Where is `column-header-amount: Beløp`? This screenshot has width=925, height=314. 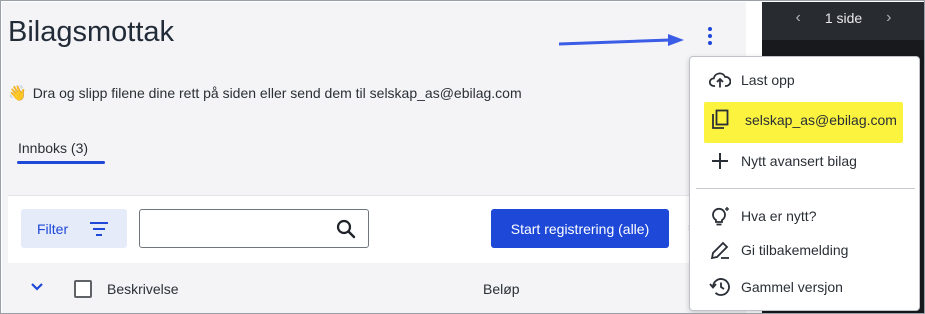 column-header-amount: Beløp is located at coordinates (501, 289).